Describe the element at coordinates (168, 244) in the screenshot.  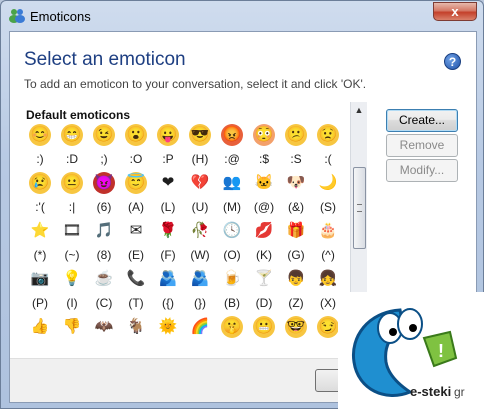
I see `emoticon-cell: 🌹 (F)` at that location.